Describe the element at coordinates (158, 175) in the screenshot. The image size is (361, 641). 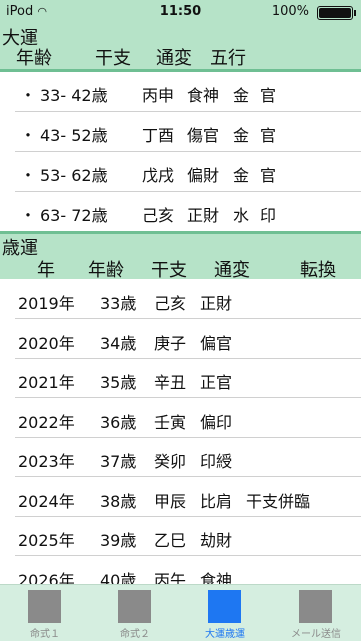
I see `taiun-cell-kanshi: 戊戌` at that location.